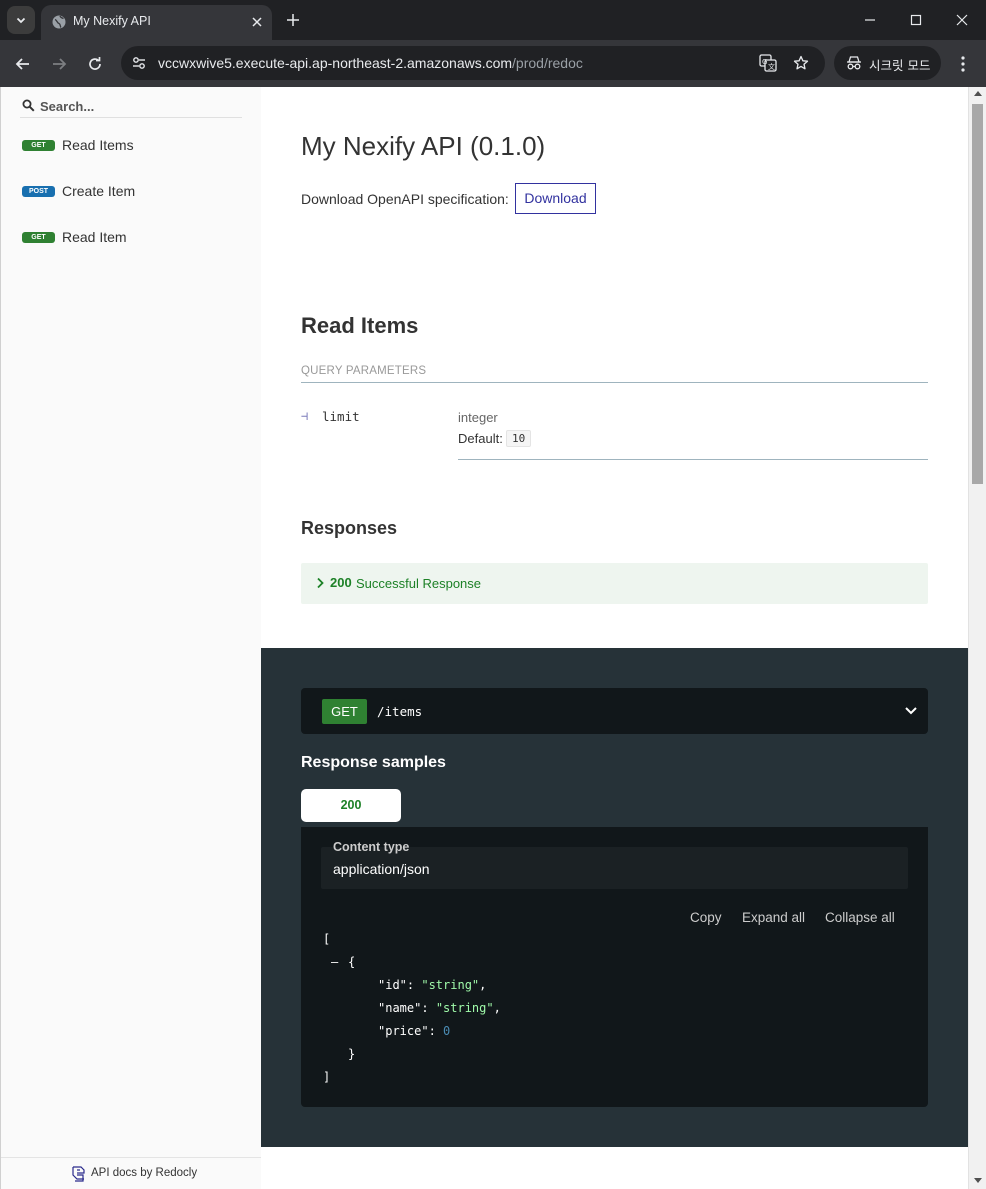  I want to click on chevron-right-icon, so click(320, 583).